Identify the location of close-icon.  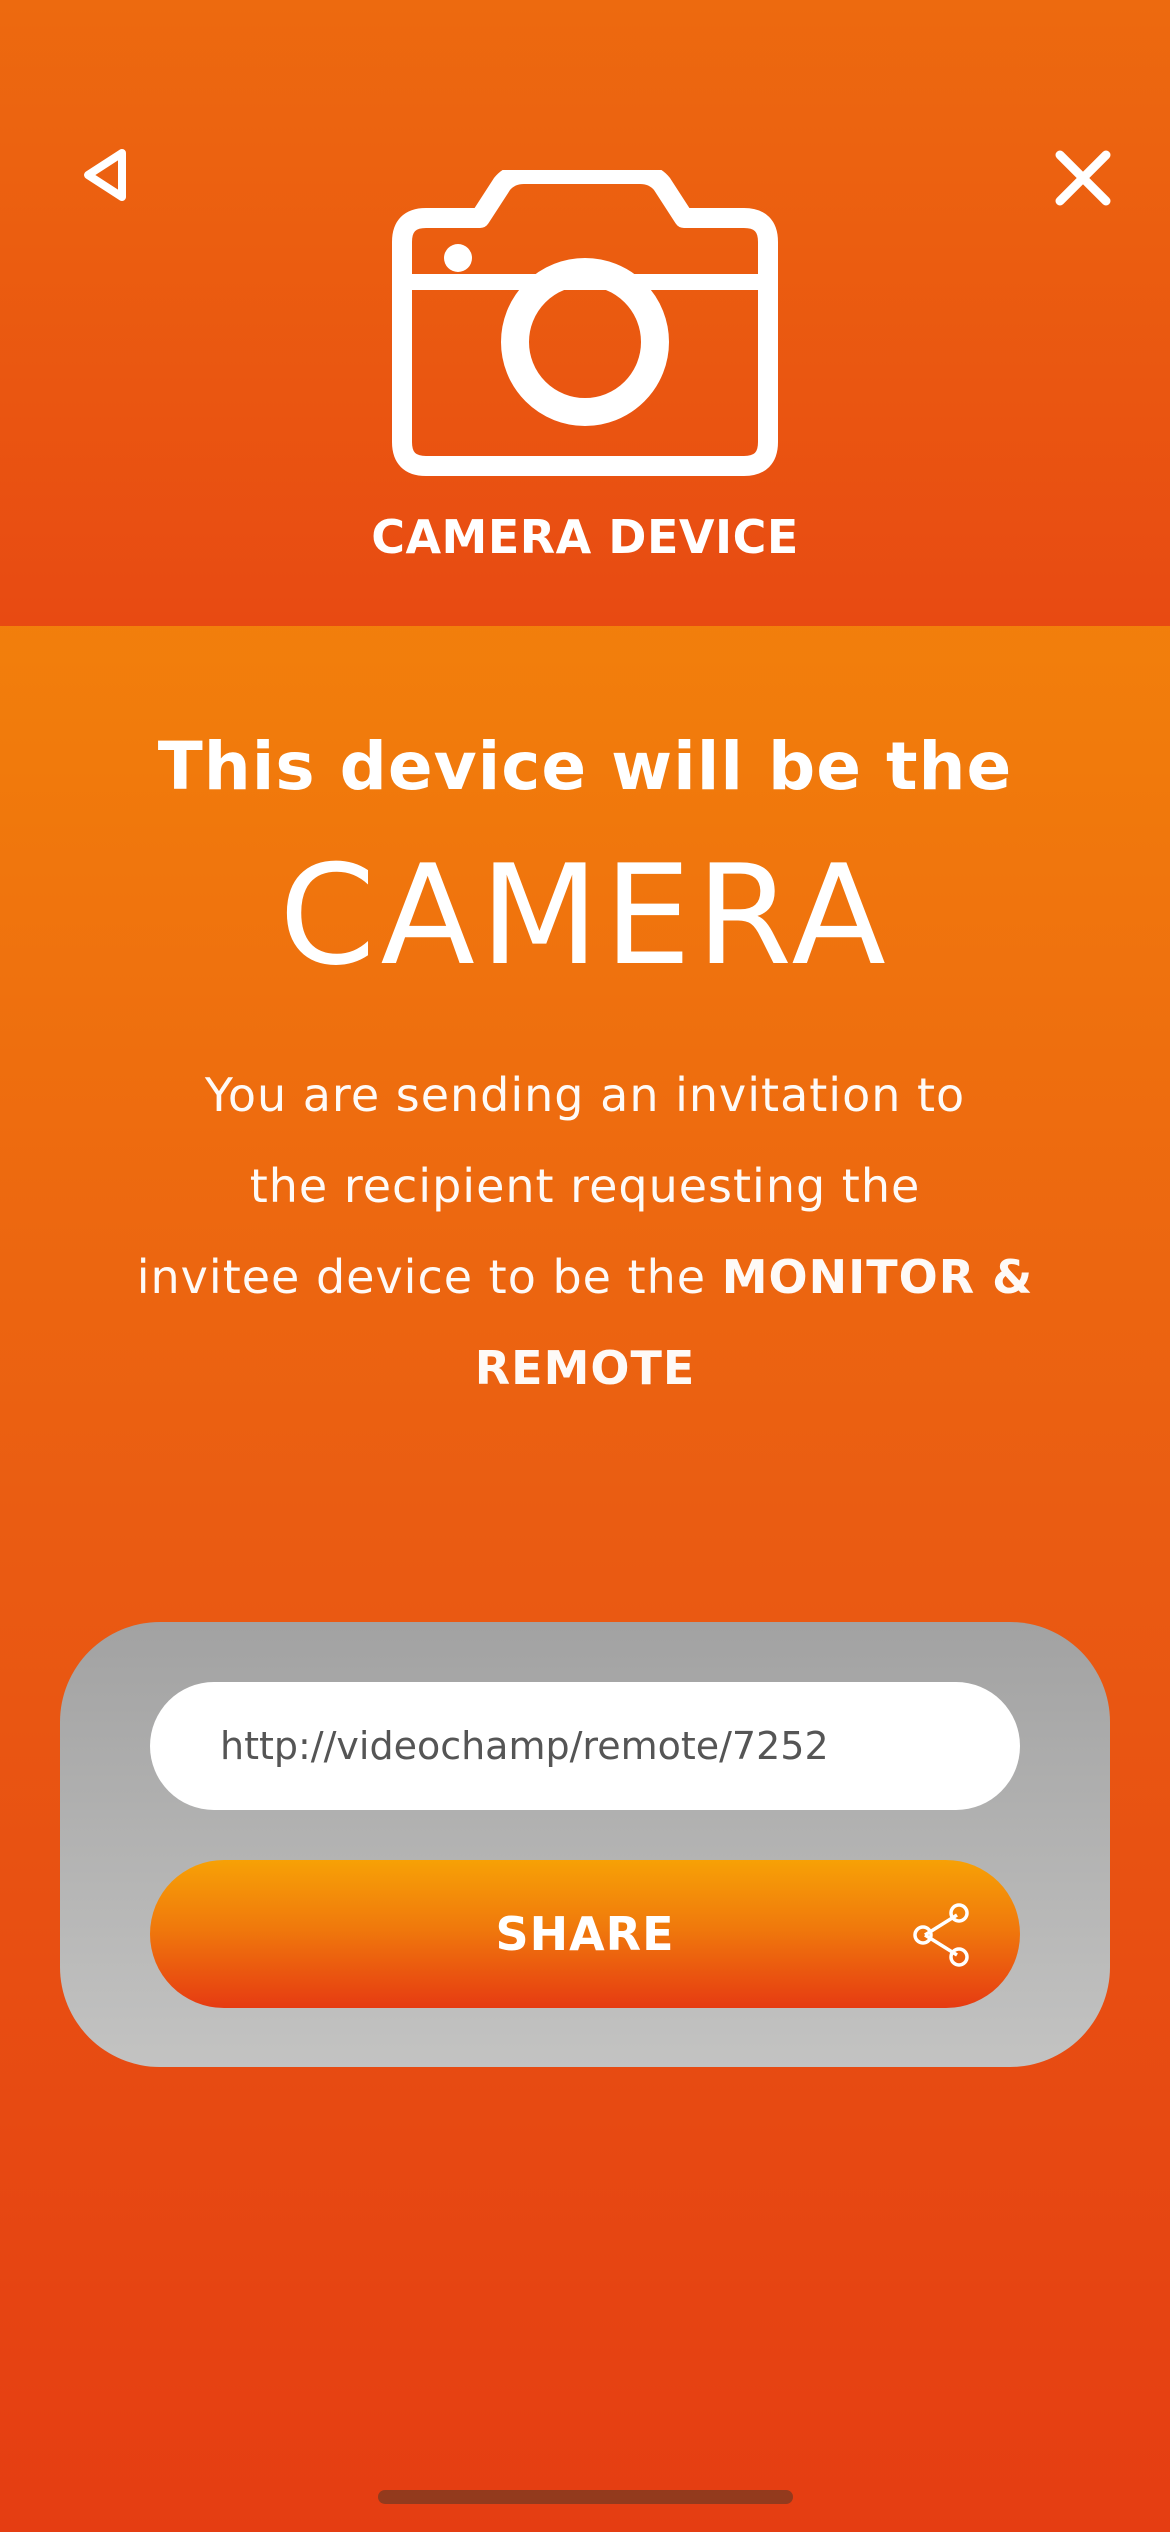
(1082, 177).